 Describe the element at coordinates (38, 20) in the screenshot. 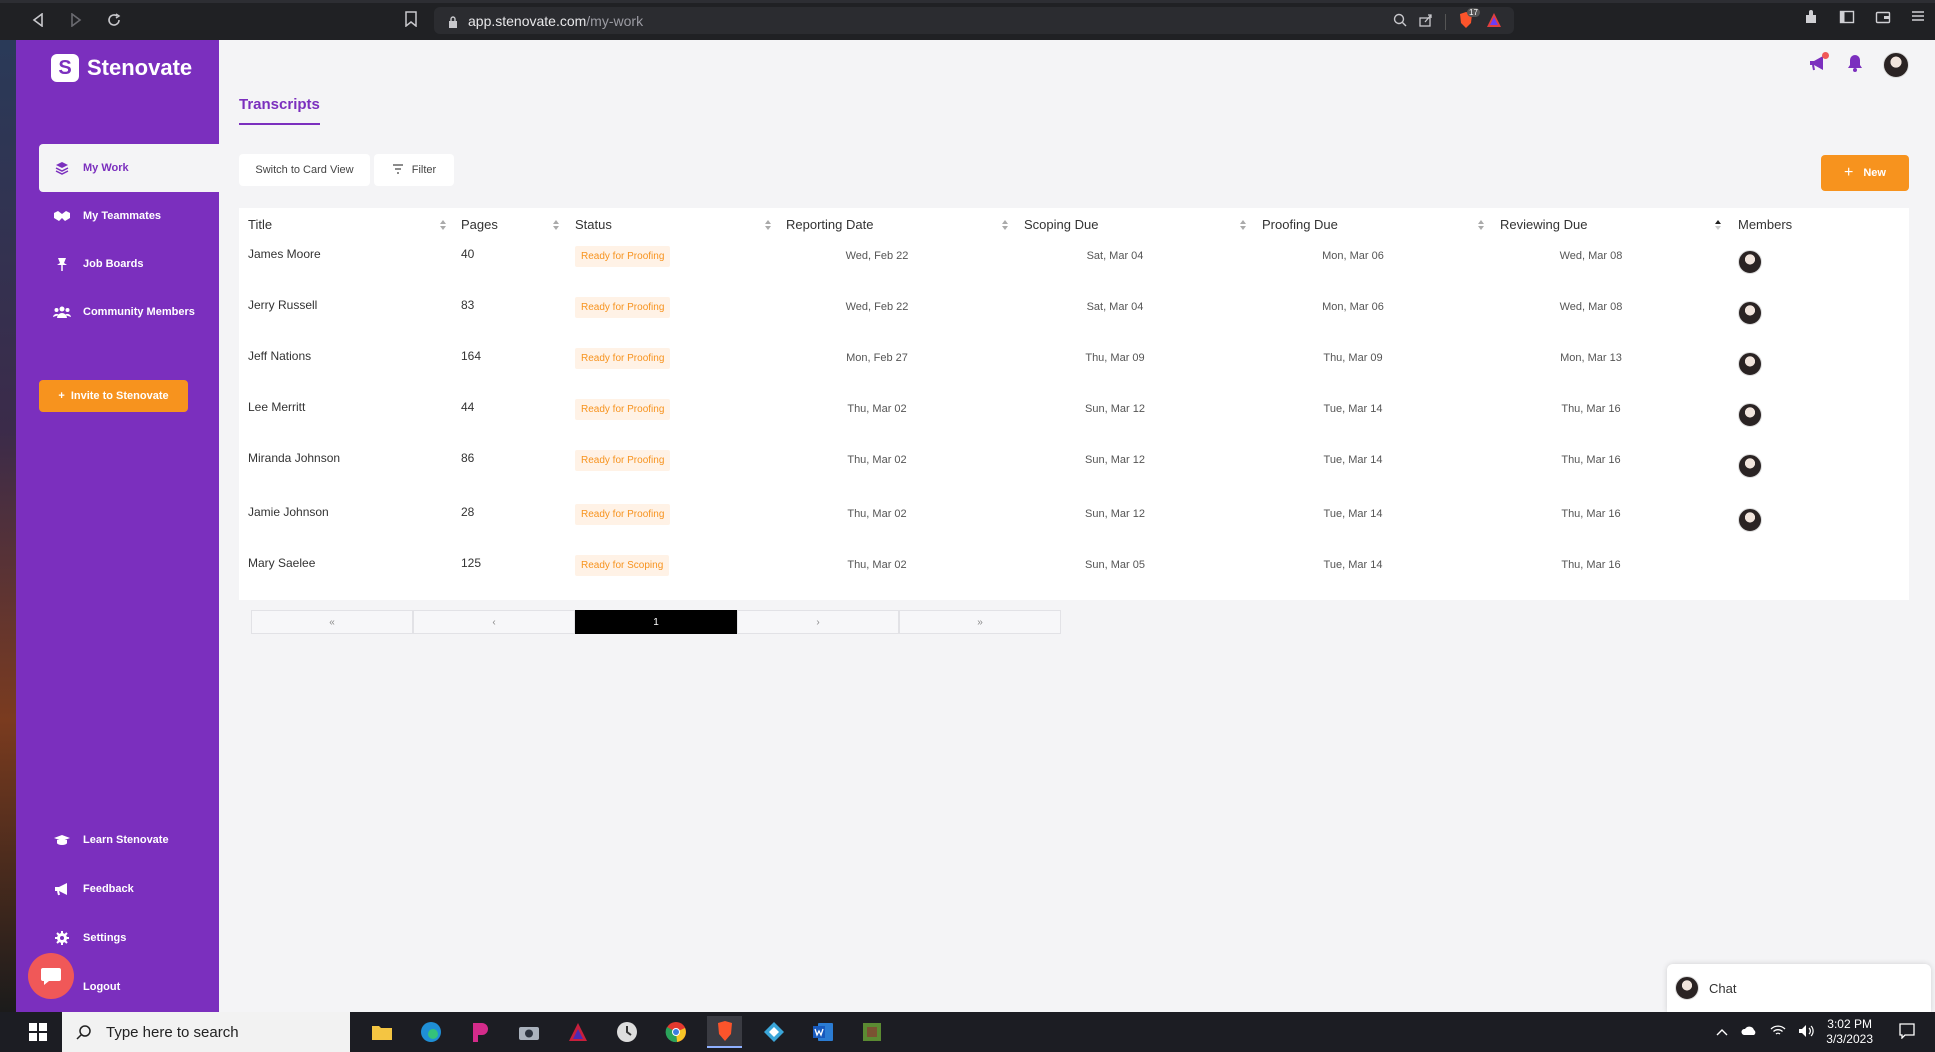

I see `back-button` at that location.